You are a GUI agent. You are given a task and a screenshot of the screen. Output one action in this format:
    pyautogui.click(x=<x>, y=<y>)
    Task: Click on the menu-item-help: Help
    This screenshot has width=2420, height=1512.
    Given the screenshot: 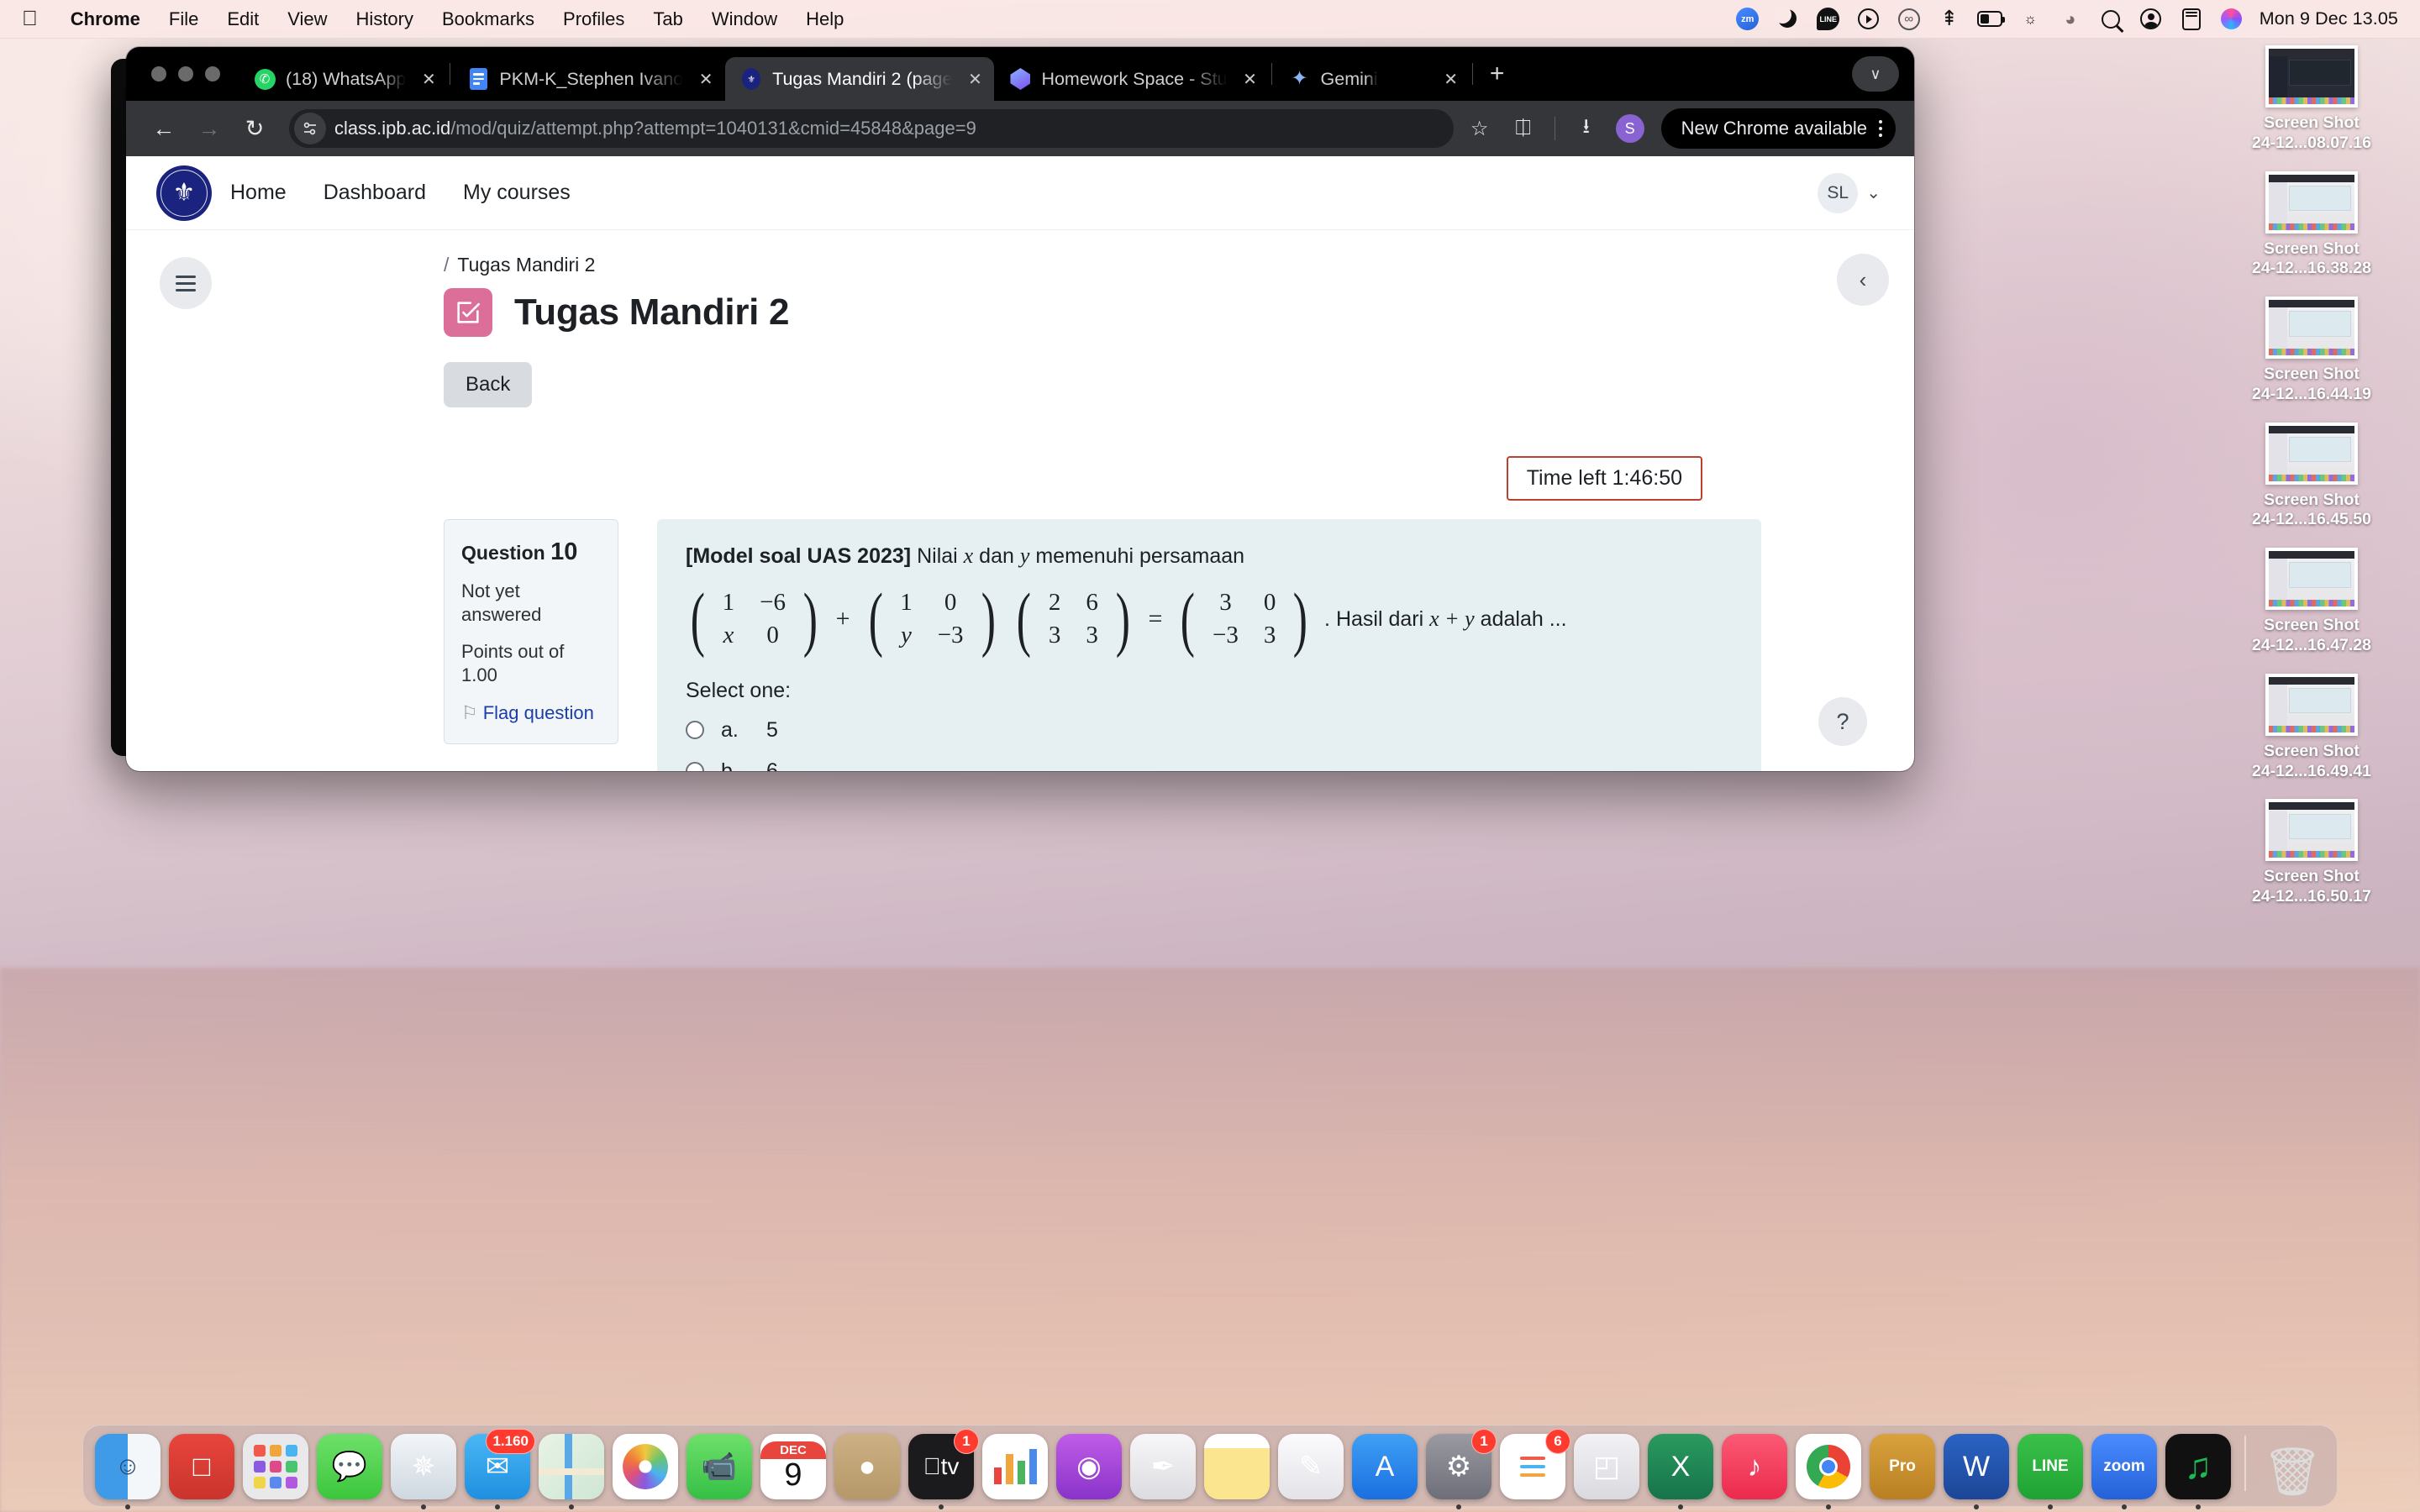 What is the action you would take?
    pyautogui.click(x=825, y=19)
    